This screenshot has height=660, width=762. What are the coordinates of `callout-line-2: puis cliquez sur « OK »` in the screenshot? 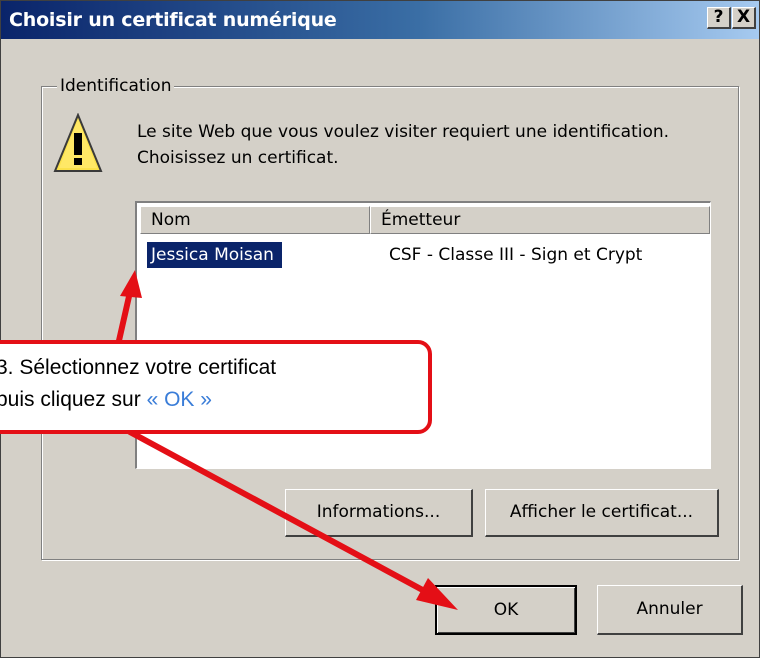 It's located at (106, 400).